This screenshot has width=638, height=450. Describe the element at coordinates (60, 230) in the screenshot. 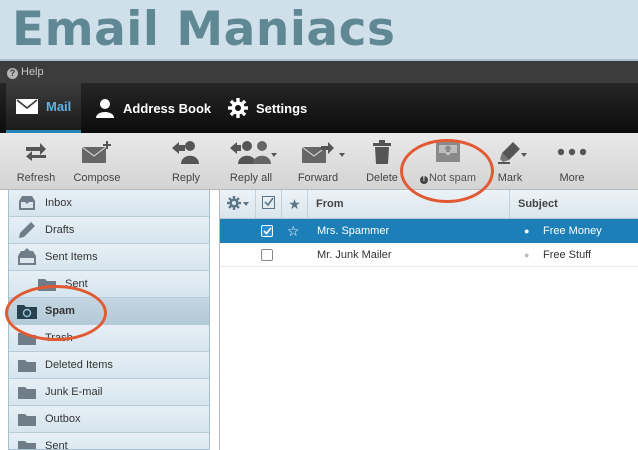

I see `folder-label: Drafts` at that location.